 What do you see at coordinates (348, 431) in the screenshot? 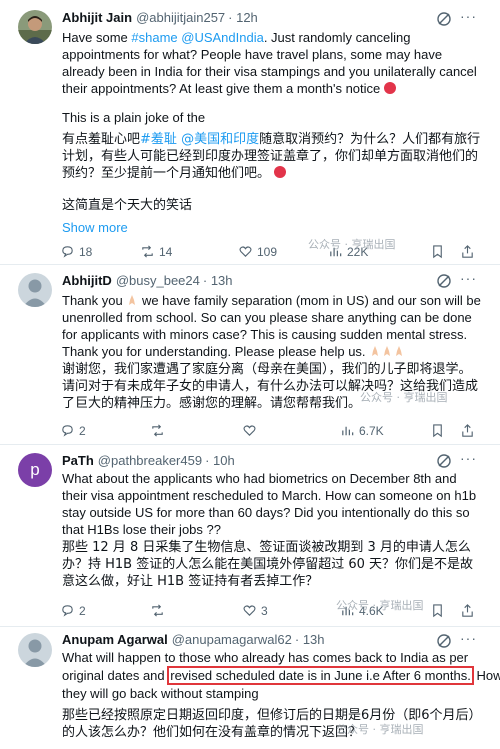
I see `views-icon` at bounding box center [348, 431].